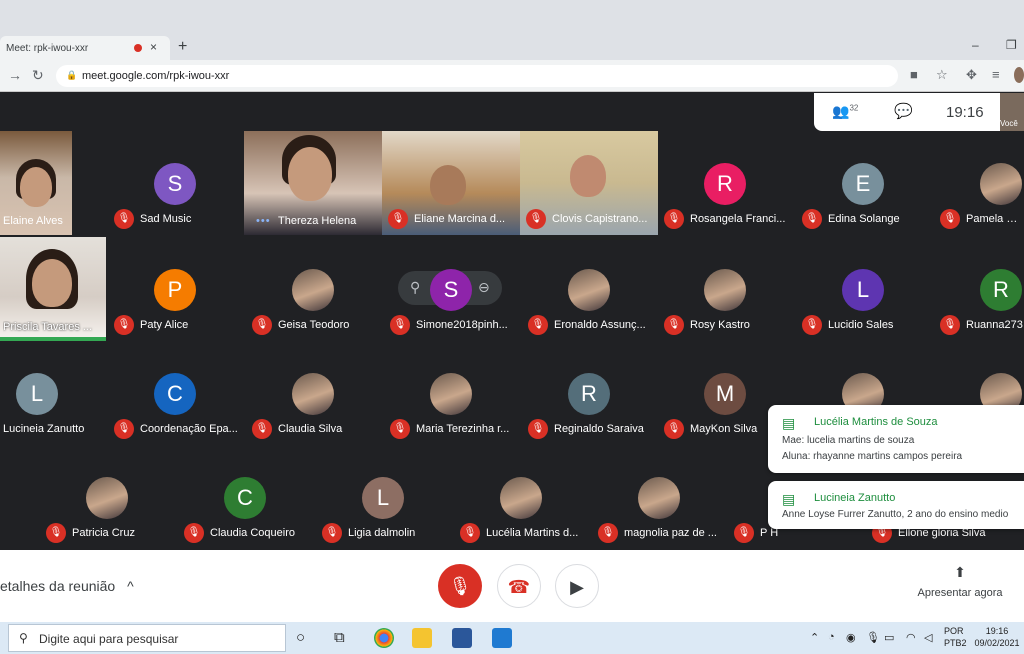  What do you see at coordinates (422, 638) in the screenshot?
I see `file-explorer-icon` at bounding box center [422, 638].